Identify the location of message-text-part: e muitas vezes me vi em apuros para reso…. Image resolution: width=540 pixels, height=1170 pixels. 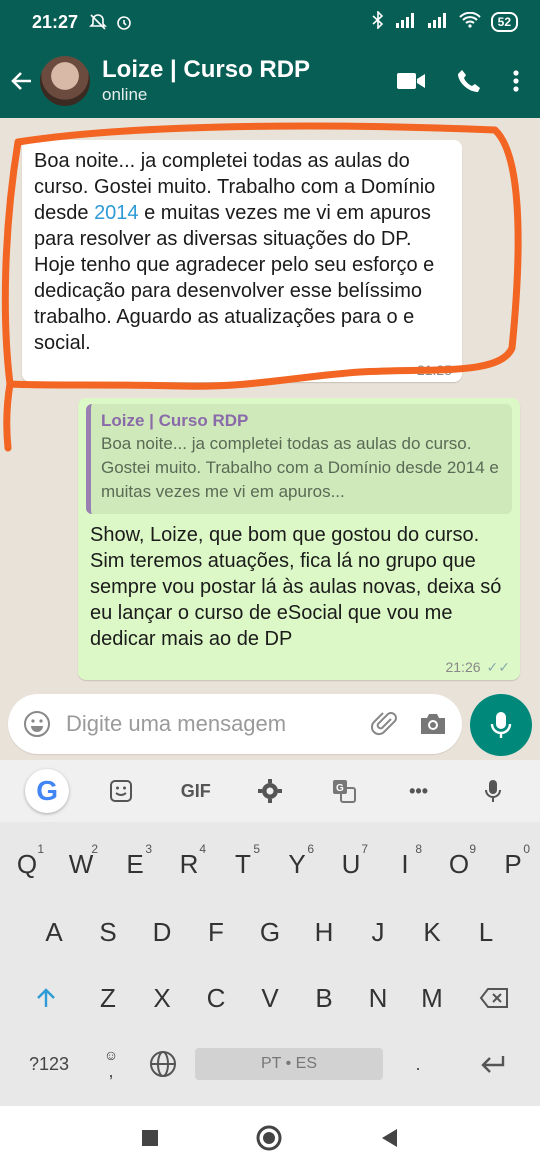
(234, 278).